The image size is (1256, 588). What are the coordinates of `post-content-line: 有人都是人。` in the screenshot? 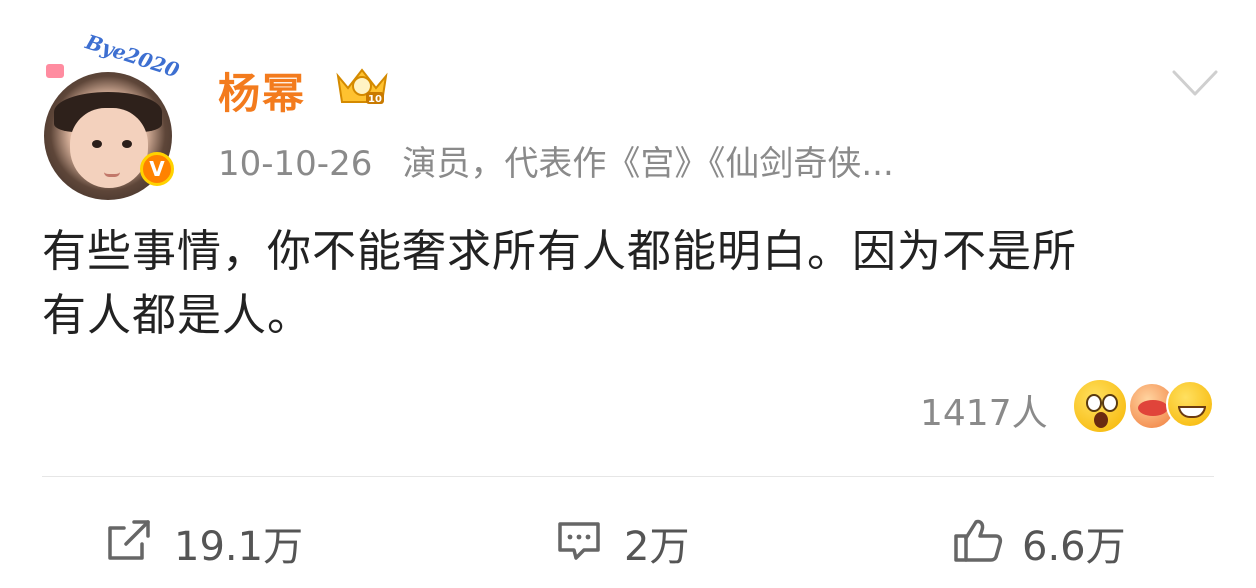 It's located at (177, 315).